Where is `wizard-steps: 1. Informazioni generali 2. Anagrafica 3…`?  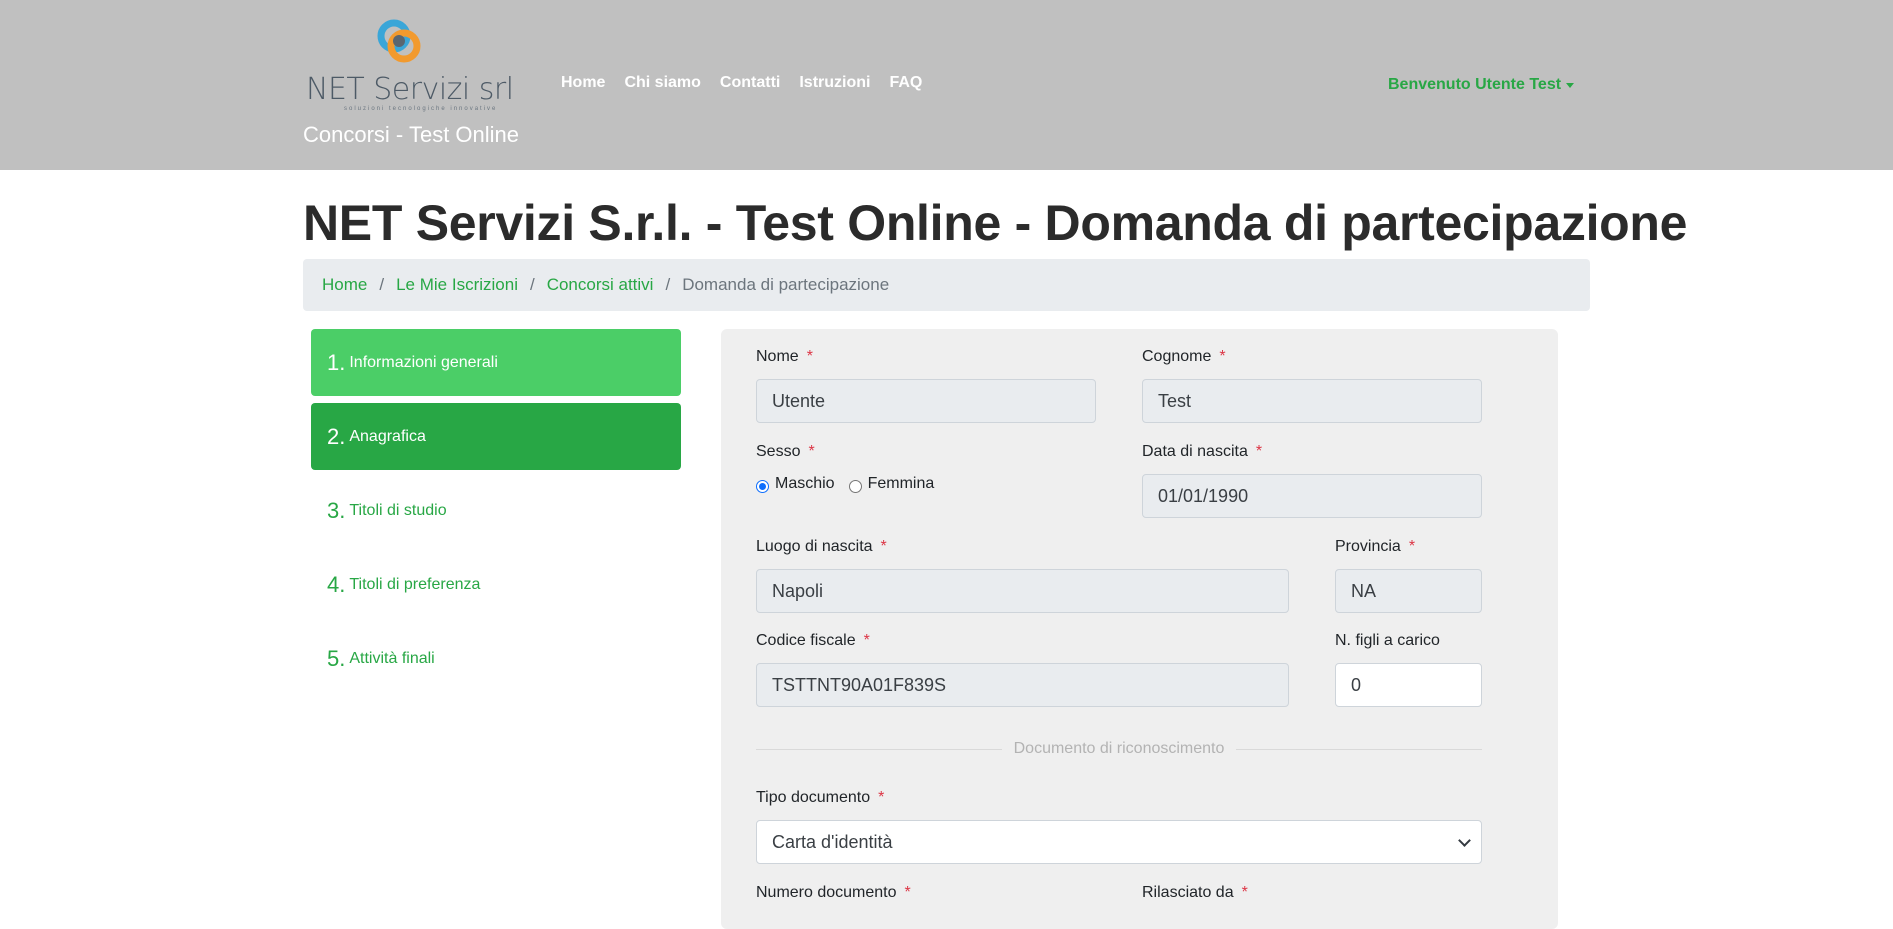
wizard-steps: 1. Informazioni generali 2. Anagrafica 3… is located at coordinates (496, 514).